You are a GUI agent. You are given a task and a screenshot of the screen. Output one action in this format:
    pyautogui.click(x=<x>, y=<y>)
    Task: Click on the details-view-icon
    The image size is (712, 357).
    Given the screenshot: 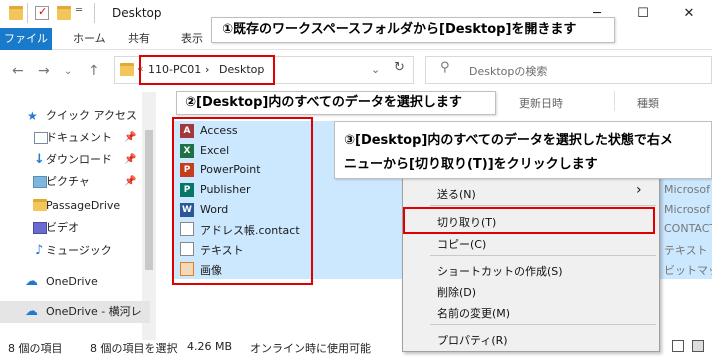 What is the action you would take?
    pyautogui.click(x=678, y=346)
    